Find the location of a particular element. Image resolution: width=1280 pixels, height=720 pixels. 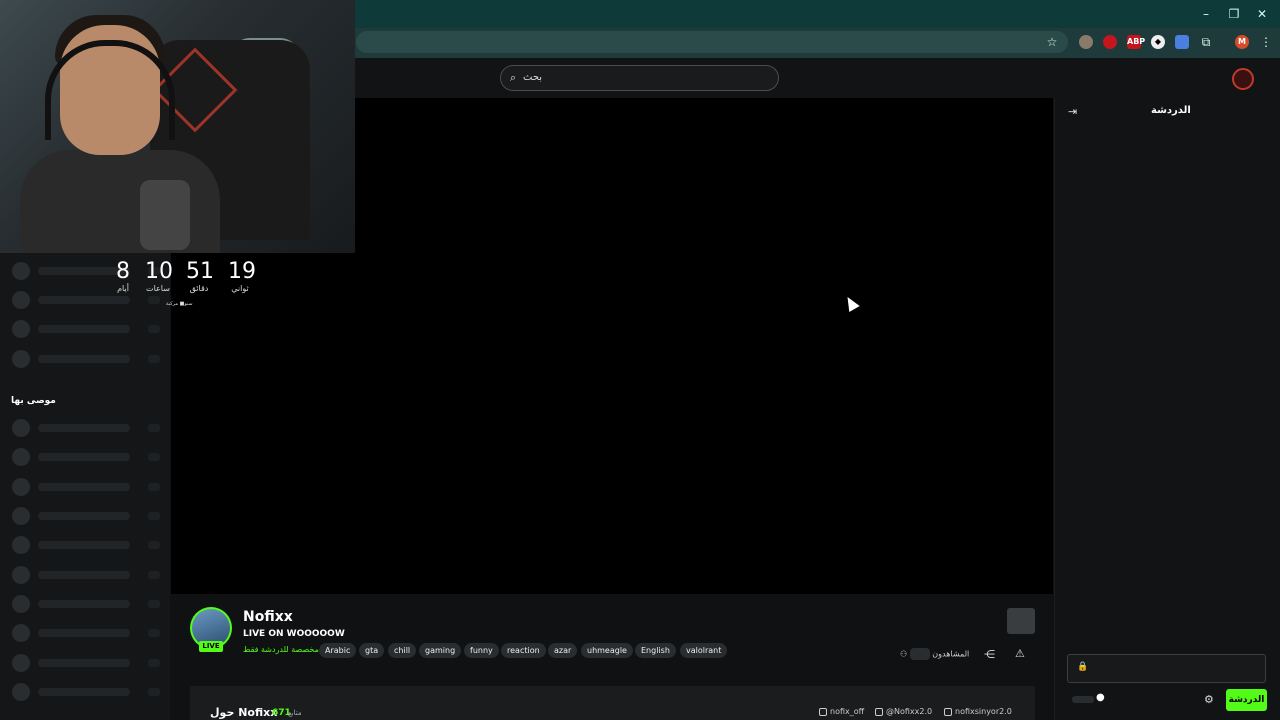

search-icon: ⌕ is located at coordinates (513, 77).